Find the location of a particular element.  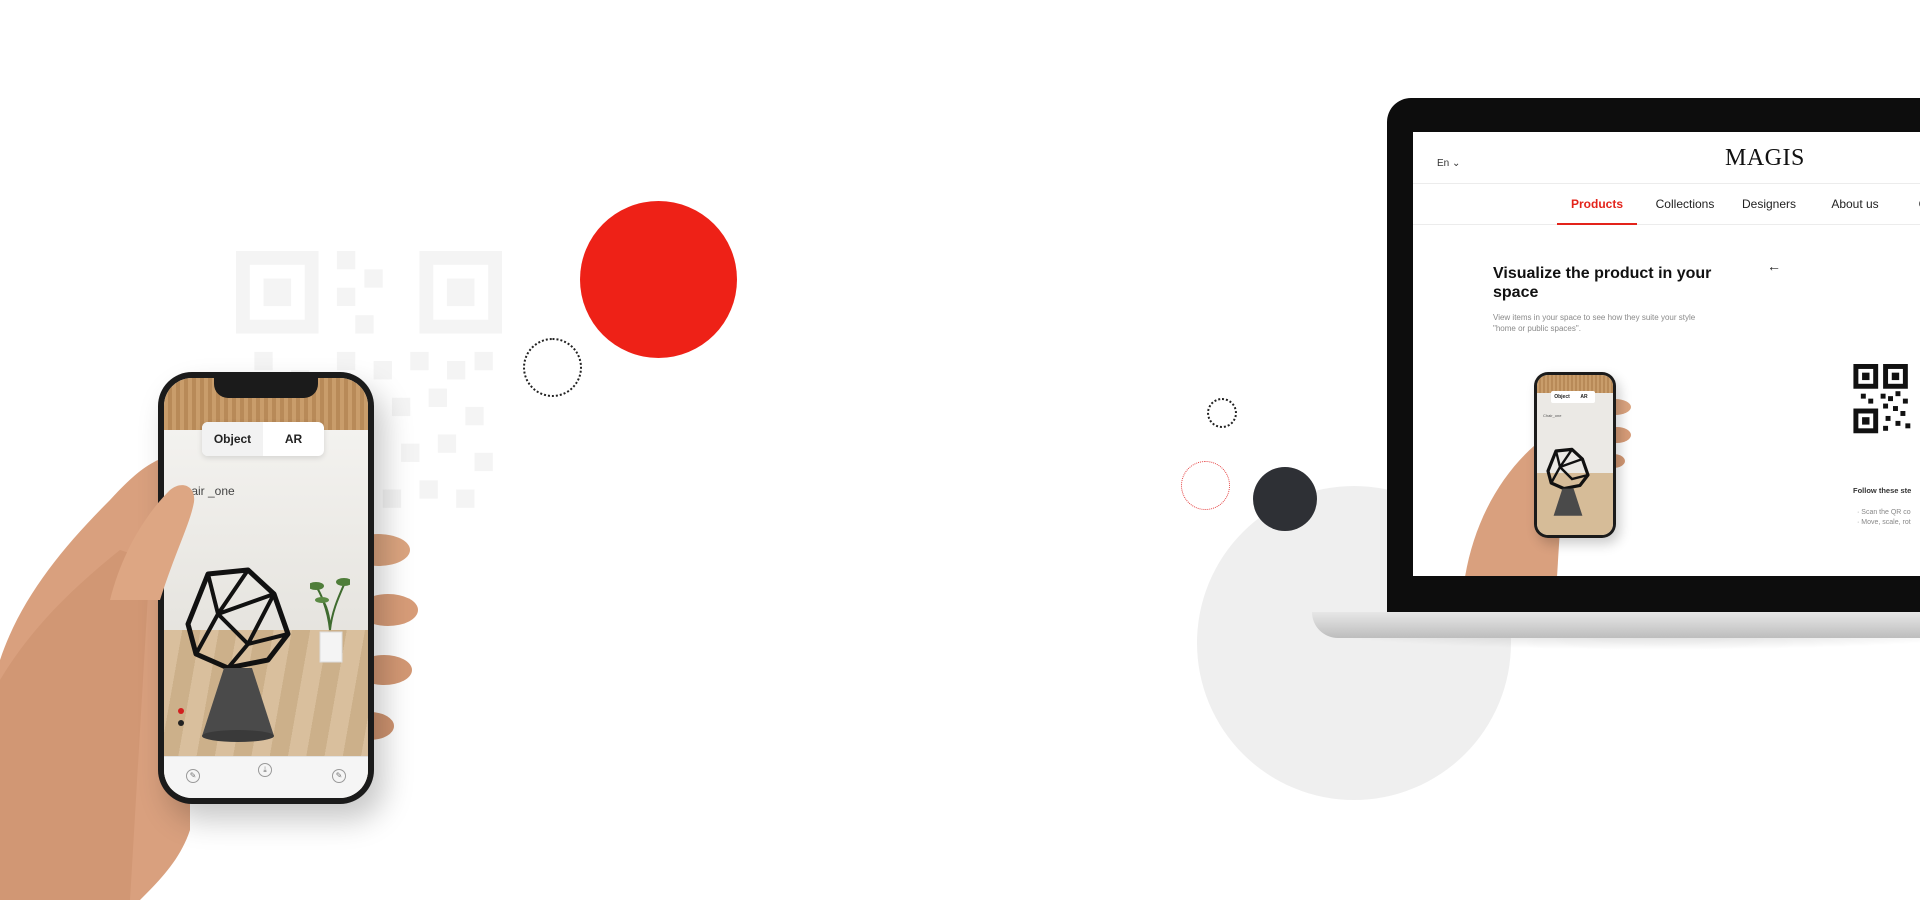

phone-notch is located at coordinates (266, 388).